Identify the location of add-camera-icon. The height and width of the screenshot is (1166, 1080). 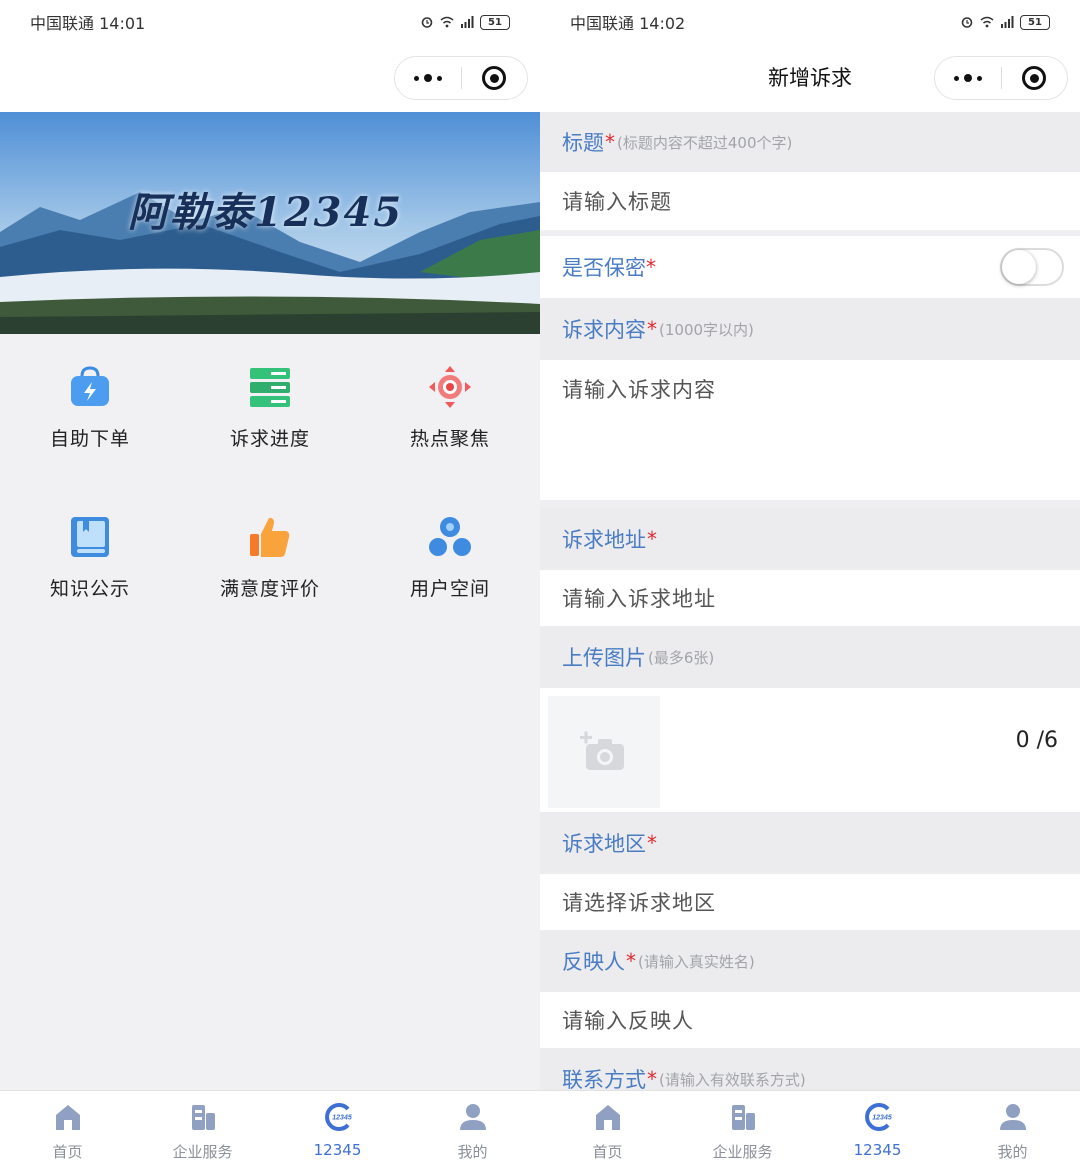
(602, 750).